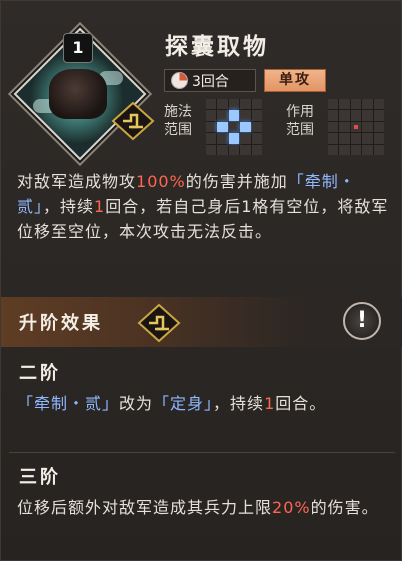 This screenshot has height=561, width=402. What do you see at coordinates (306, 121) in the screenshot?
I see `effect-range-label: 作用 范围` at bounding box center [306, 121].